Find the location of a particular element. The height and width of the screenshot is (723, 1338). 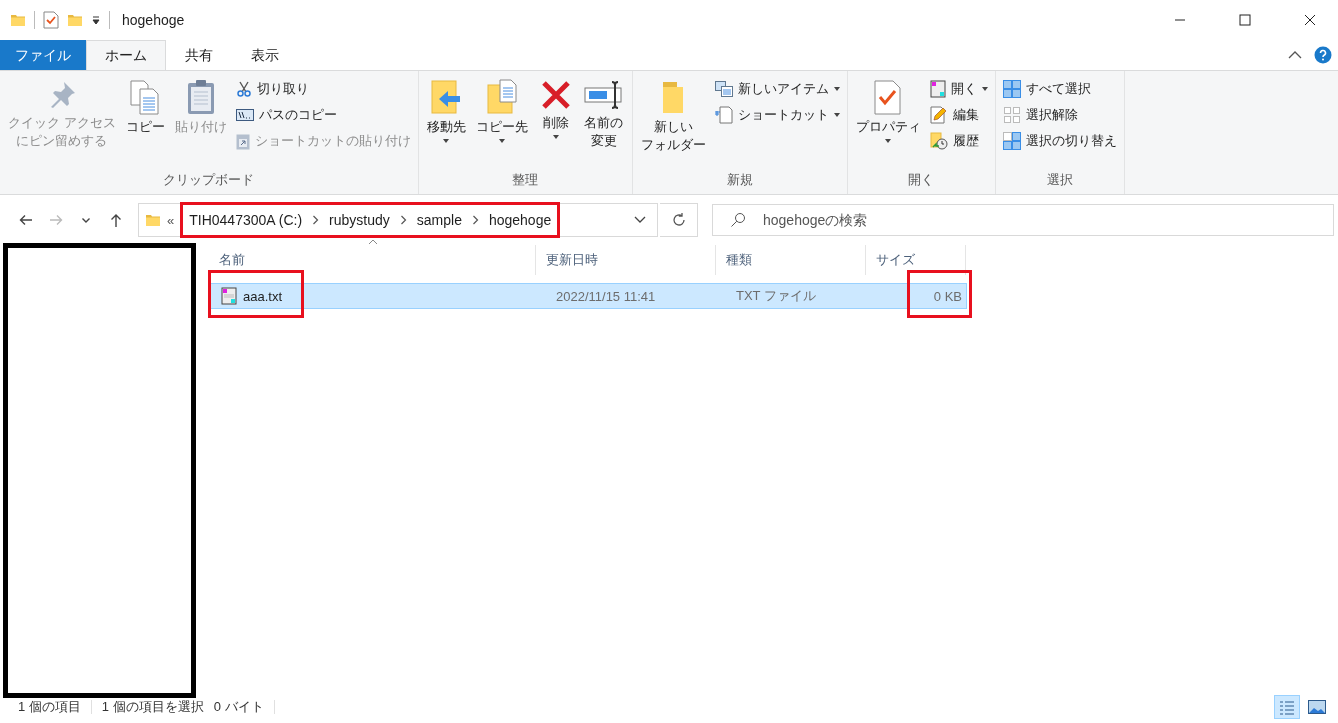

breadcrumb: hogehoge is located at coordinates (520, 220).